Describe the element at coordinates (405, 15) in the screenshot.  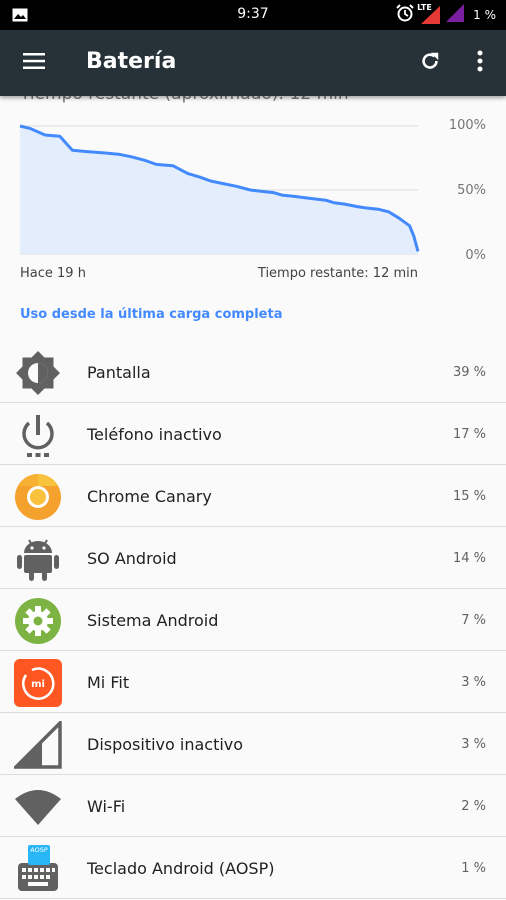
I see `alarm-icon` at that location.